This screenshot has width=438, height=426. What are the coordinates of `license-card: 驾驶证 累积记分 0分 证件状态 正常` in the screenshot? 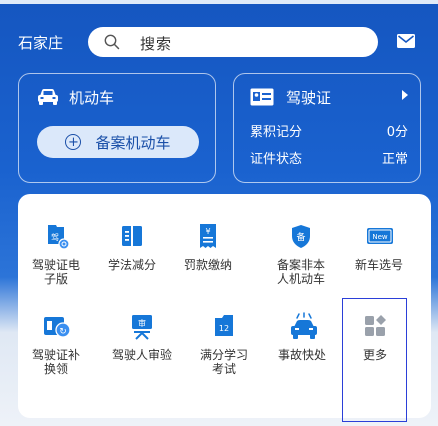 It's located at (327, 128).